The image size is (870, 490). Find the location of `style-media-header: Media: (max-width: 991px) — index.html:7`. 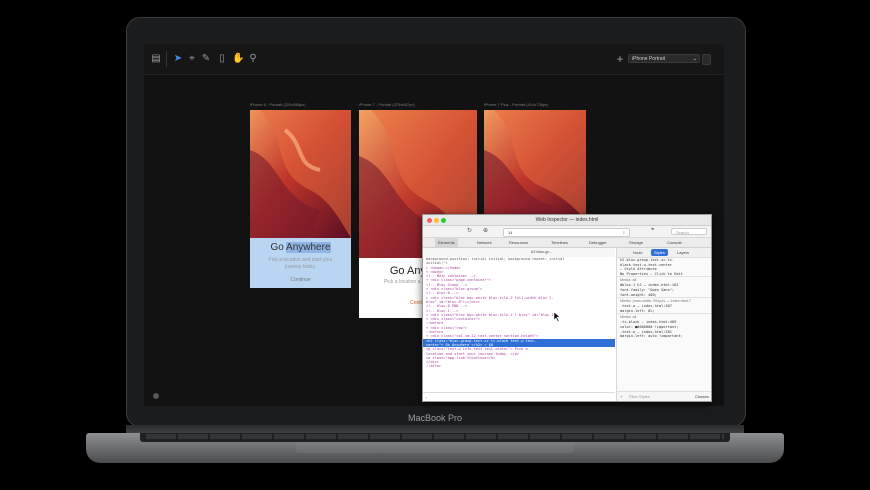

style-media-header: Media: (max-width: 991px) — index.html:7 is located at coordinates (664, 300).